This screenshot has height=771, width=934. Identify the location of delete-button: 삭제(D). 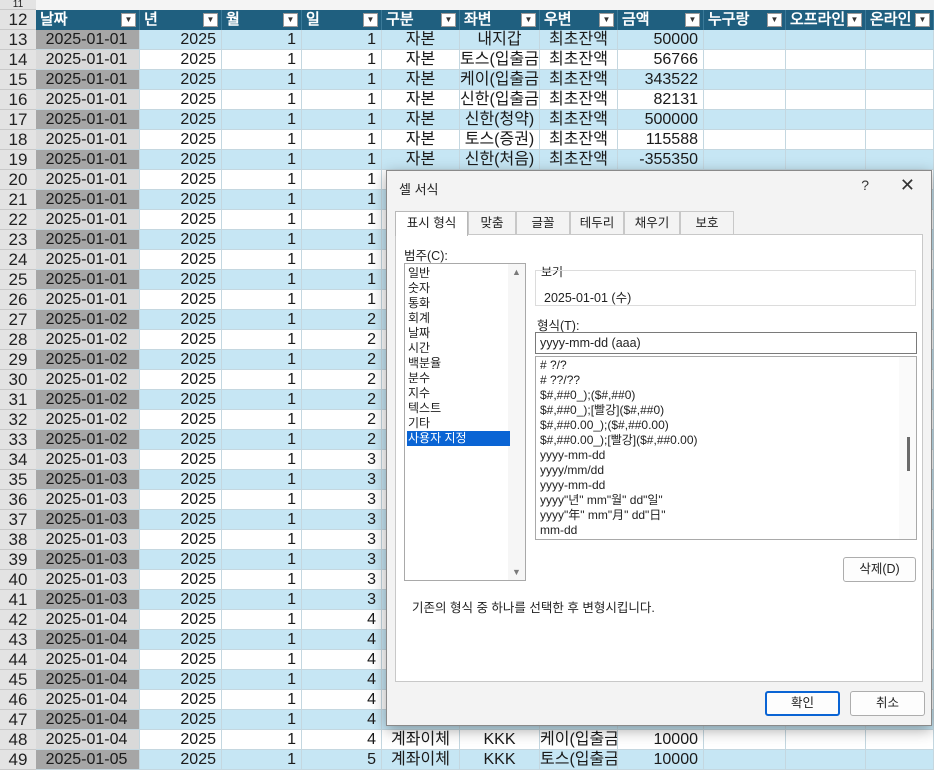
(879, 569).